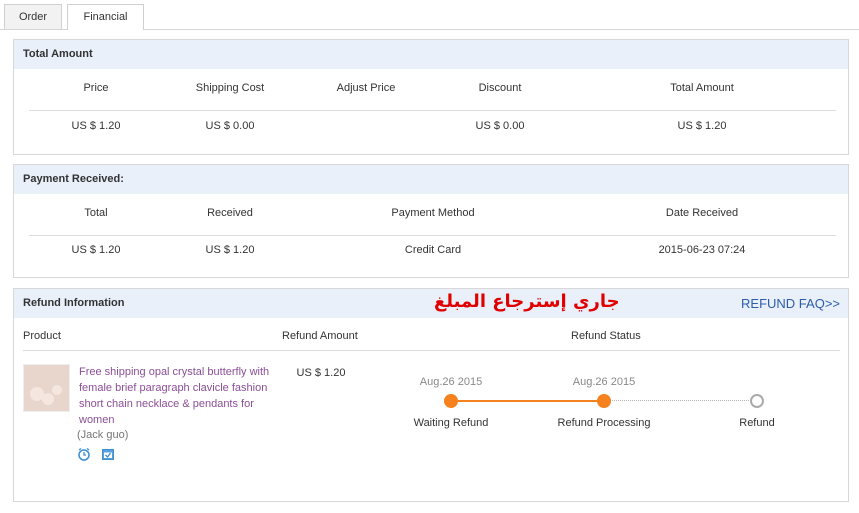 The image size is (859, 513). Describe the element at coordinates (757, 423) in the screenshot. I see `step-3-label: Refund` at that location.